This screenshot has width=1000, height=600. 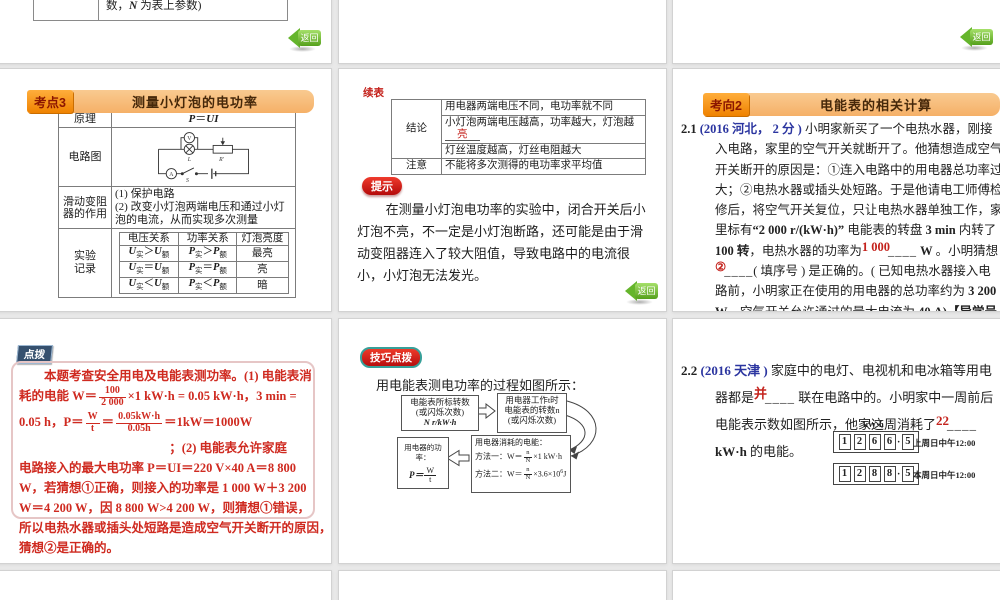 What do you see at coordinates (85, 119) in the screenshot?
I see `row-label: 原理` at bounding box center [85, 119].